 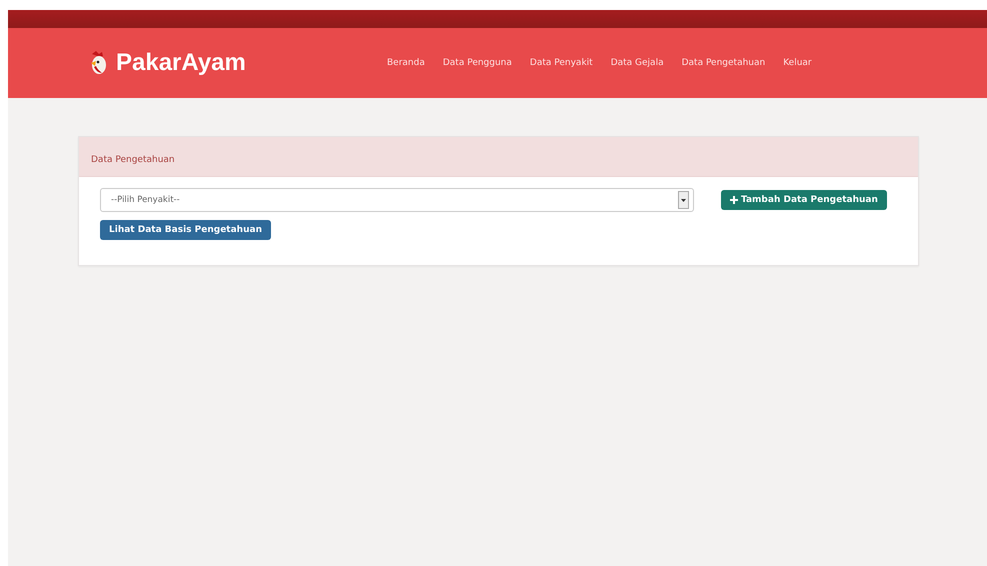 What do you see at coordinates (797, 63) in the screenshot?
I see `nav-link: Keluar` at bounding box center [797, 63].